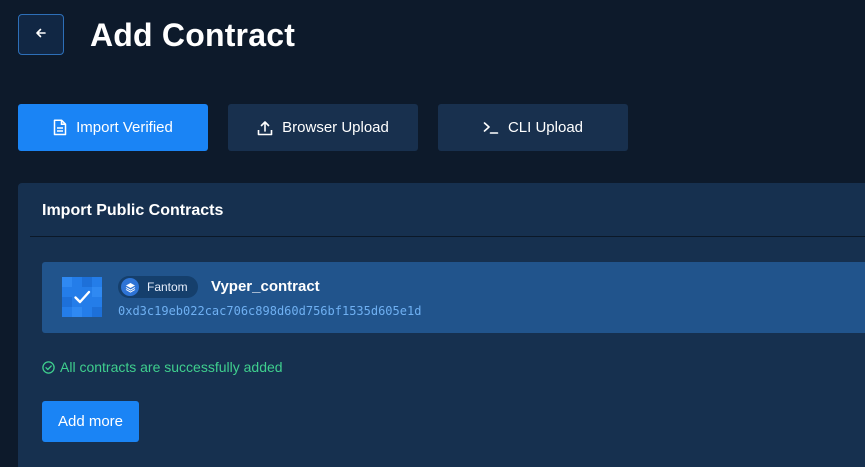 This screenshot has width=865, height=467. What do you see at coordinates (171, 367) in the screenshot?
I see `success-text: All contracts are successfully added` at bounding box center [171, 367].